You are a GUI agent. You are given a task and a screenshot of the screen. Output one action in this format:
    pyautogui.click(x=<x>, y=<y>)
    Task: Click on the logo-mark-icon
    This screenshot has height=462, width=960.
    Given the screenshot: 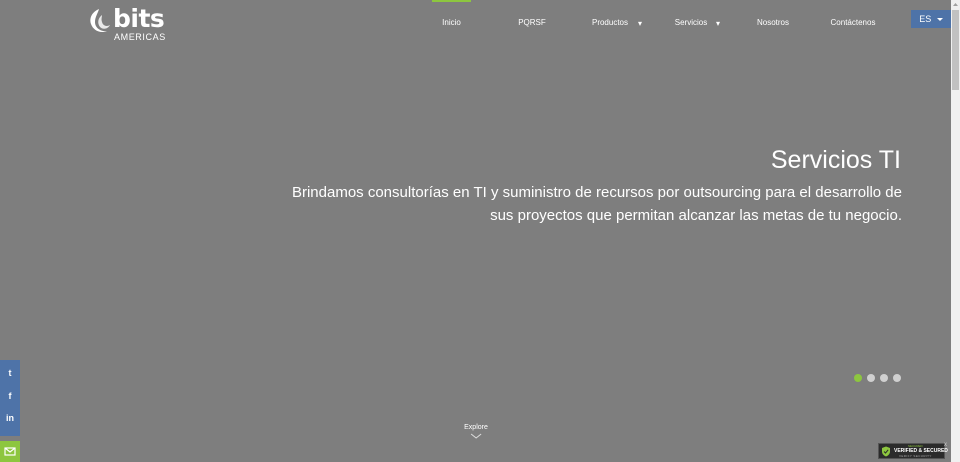 What is the action you would take?
    pyautogui.click(x=100, y=21)
    